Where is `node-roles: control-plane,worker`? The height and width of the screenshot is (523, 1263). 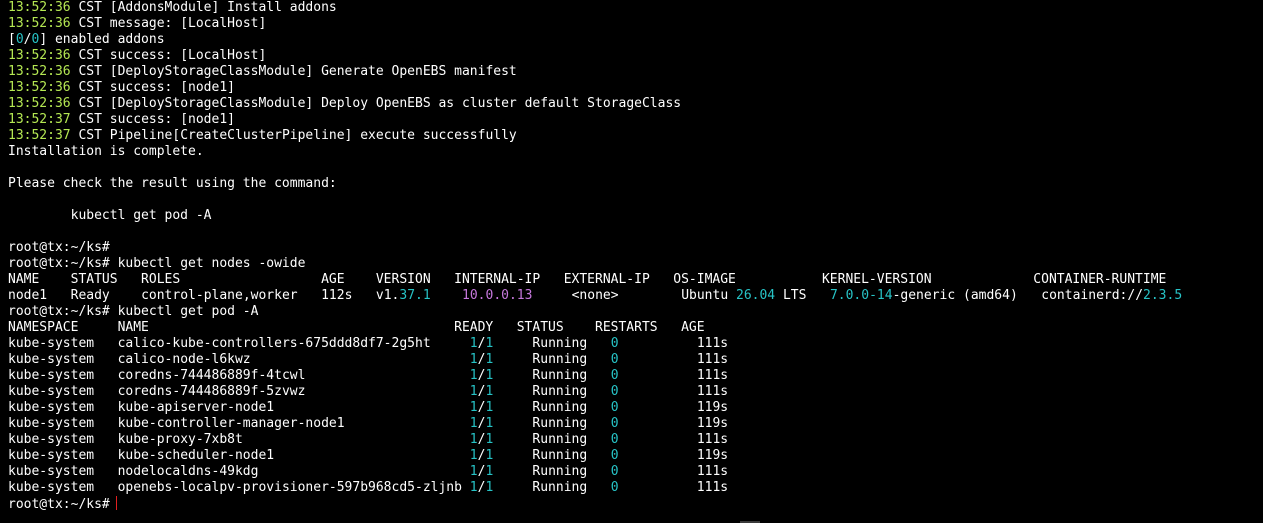 node-roles: control-plane,worker is located at coordinates (219, 295).